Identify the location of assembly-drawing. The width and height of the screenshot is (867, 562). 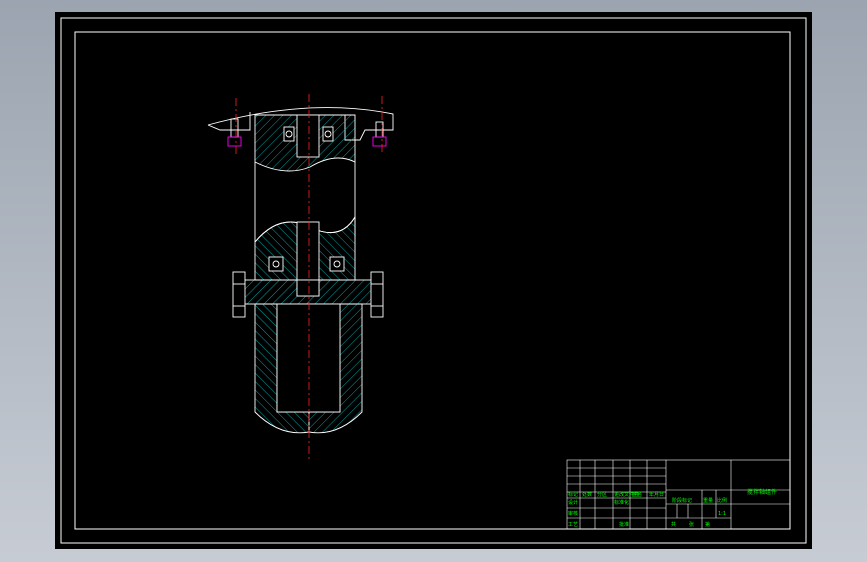
(300, 270).